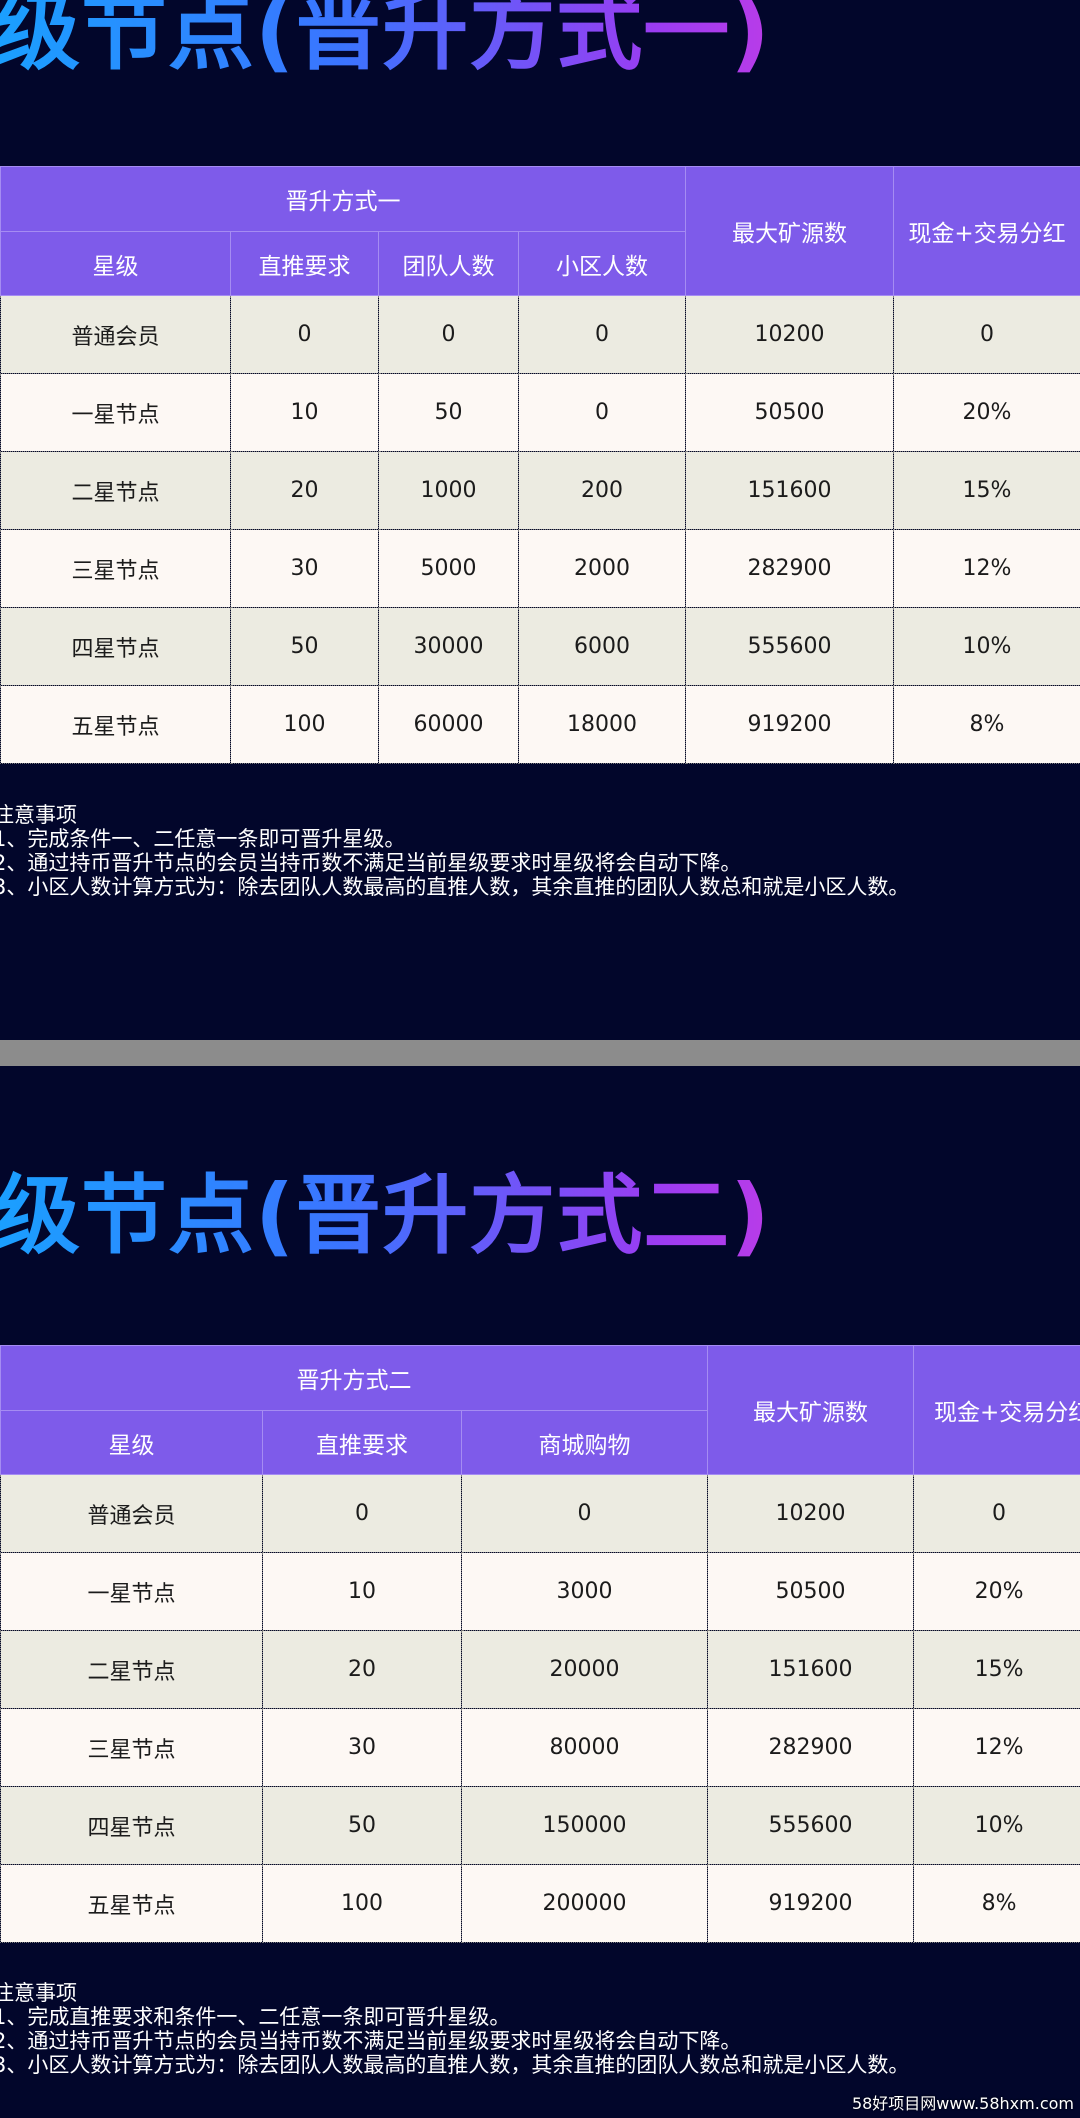  Describe the element at coordinates (448, 568) in the screenshot. I see `cell-team: 5000` at that location.